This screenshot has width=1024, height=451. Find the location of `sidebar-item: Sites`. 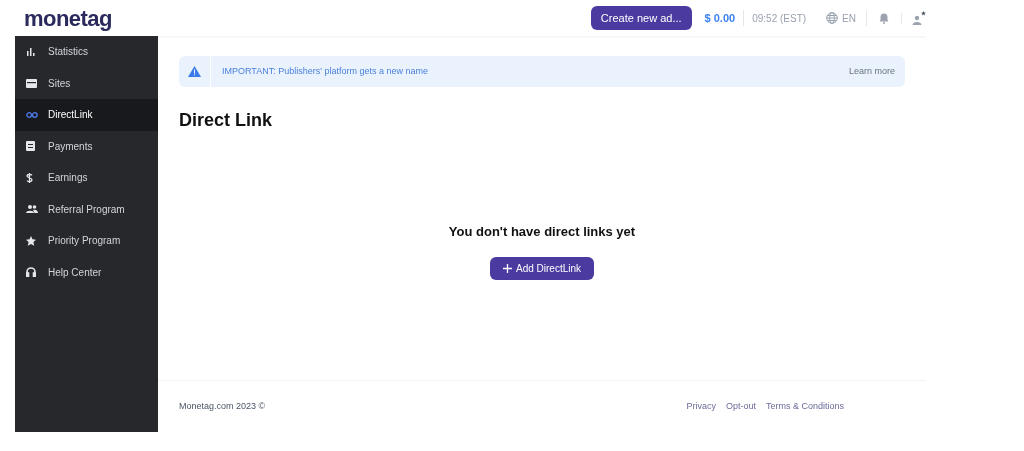

sidebar-item: Sites is located at coordinates (86, 83).